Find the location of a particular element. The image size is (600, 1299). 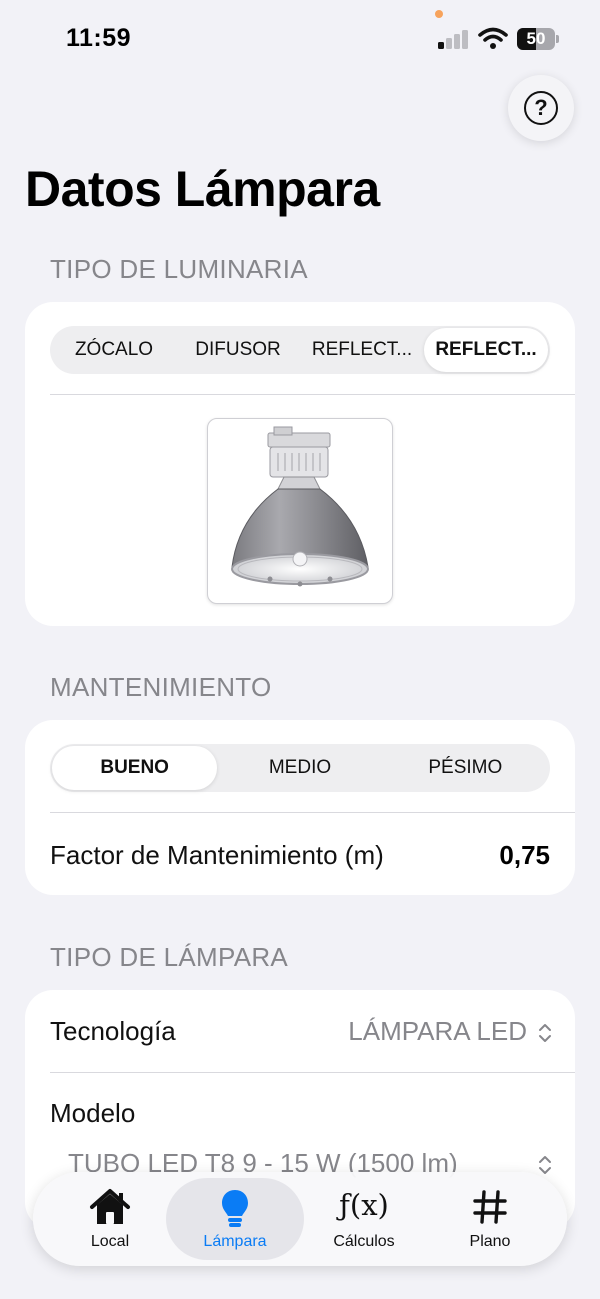

lightbulb-icon is located at coordinates (235, 1208).